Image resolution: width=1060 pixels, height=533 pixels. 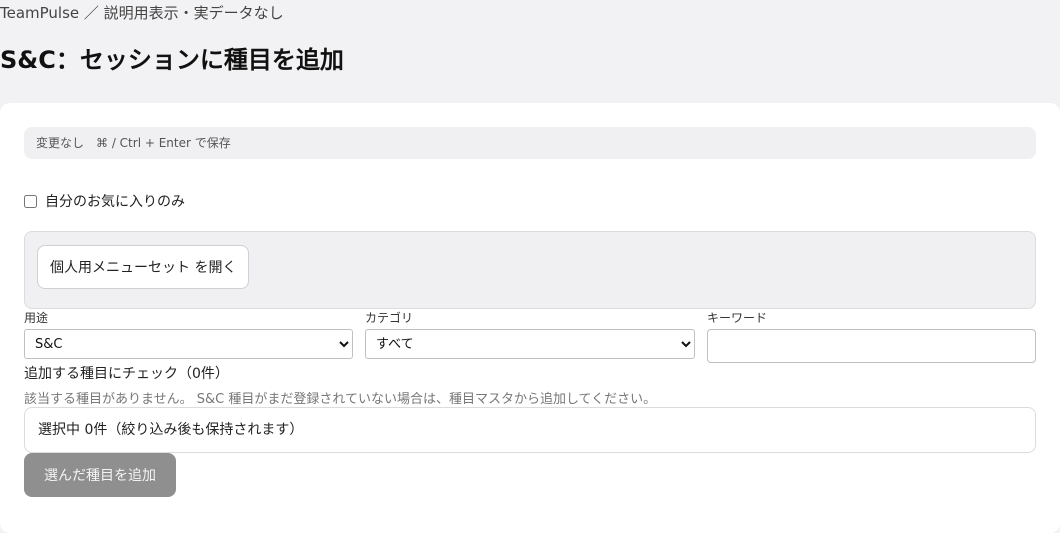 I want to click on purpose-label: 用途, so click(x=36, y=318).